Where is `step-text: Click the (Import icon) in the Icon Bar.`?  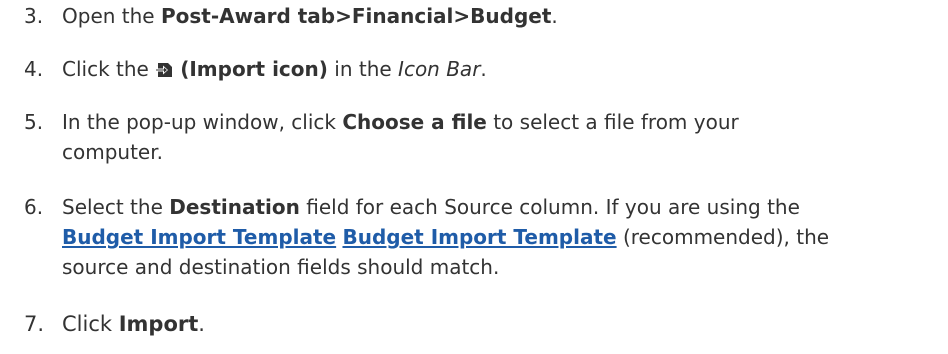
step-text: Click the (Import icon) in the Icon Bar. is located at coordinates (274, 69).